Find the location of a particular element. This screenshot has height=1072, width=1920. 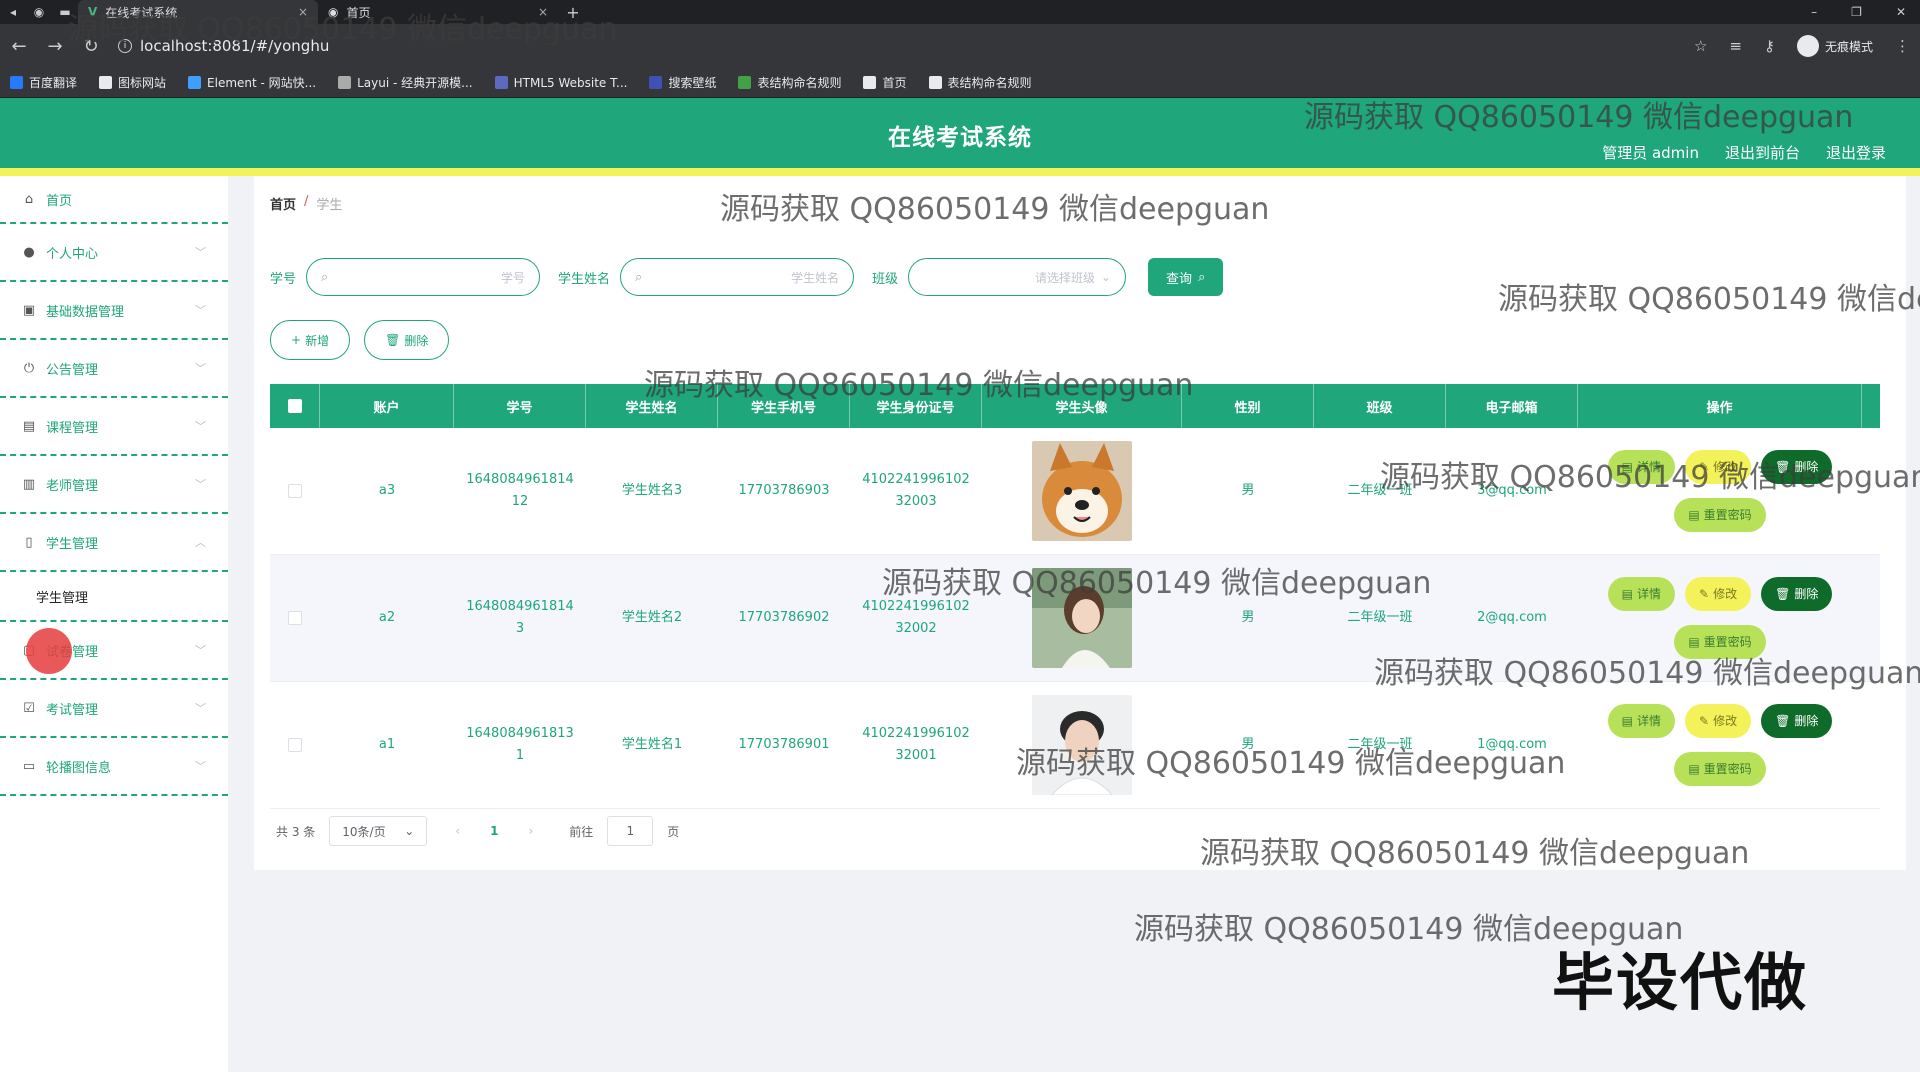

table-cell is located at coordinates (1082, 745).